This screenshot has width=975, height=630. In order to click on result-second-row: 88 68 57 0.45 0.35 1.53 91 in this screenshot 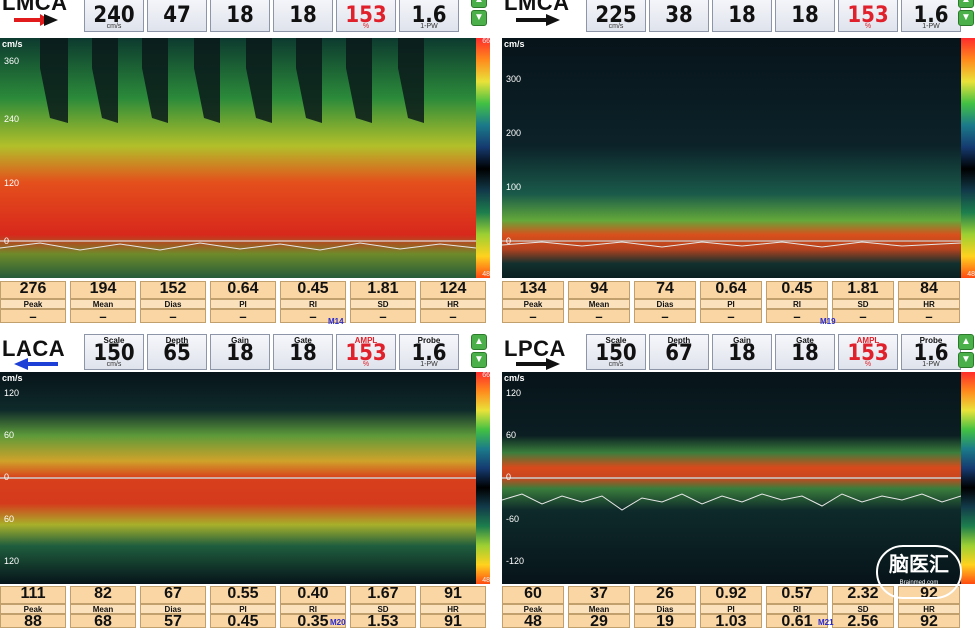, I will do `click(245, 622)`.